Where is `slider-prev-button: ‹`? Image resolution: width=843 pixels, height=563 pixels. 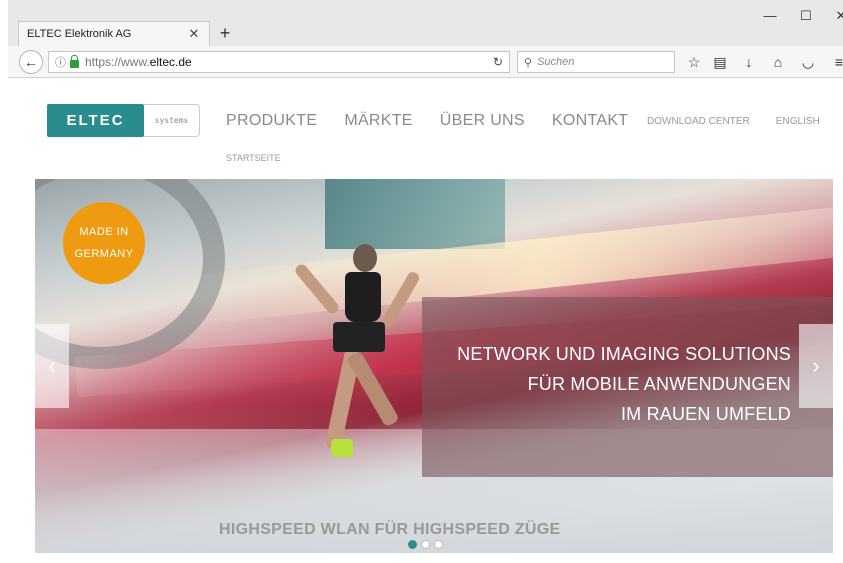
slider-prev-button: ‹ is located at coordinates (52, 366).